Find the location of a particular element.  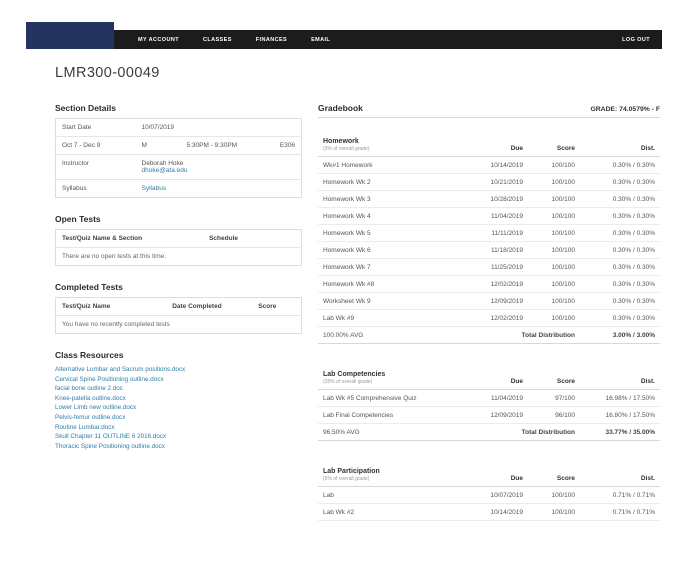

table-header-row: Test/Quiz Name Date Completed Score is located at coordinates (178, 306).